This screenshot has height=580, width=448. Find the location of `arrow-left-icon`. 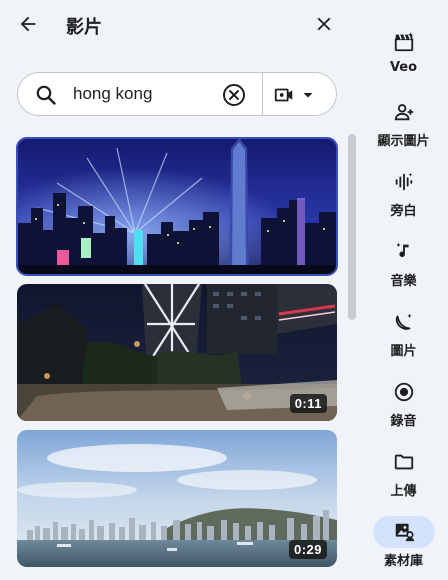

arrow-left-icon is located at coordinates (28, 24).